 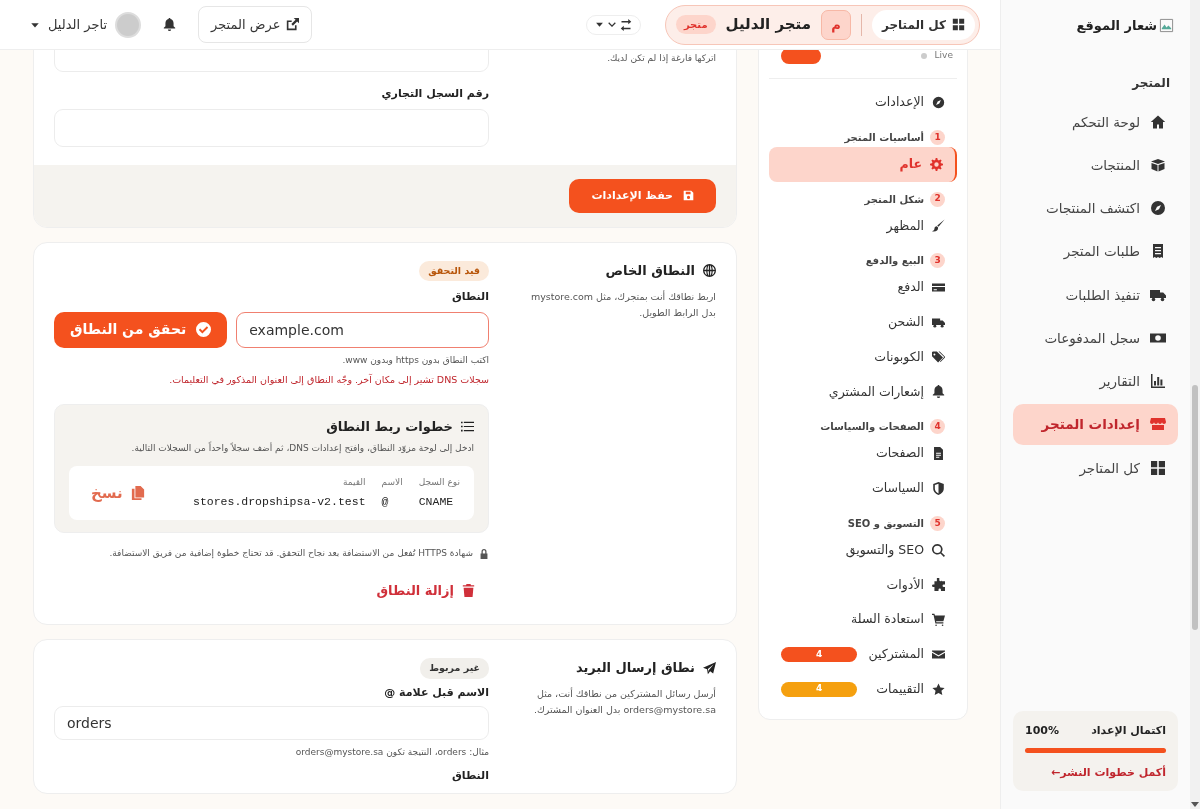 I want to click on step-number: 1, so click(x=937, y=137).